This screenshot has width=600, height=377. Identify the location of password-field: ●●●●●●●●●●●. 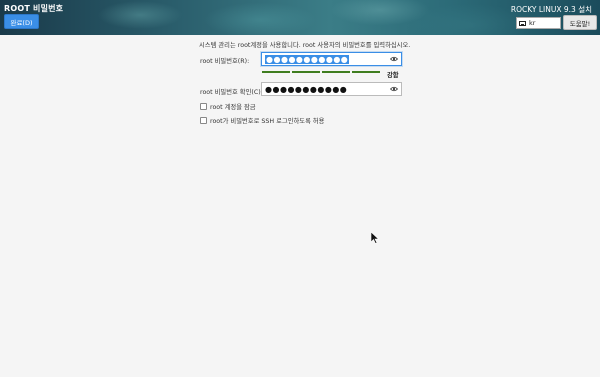
(331, 59).